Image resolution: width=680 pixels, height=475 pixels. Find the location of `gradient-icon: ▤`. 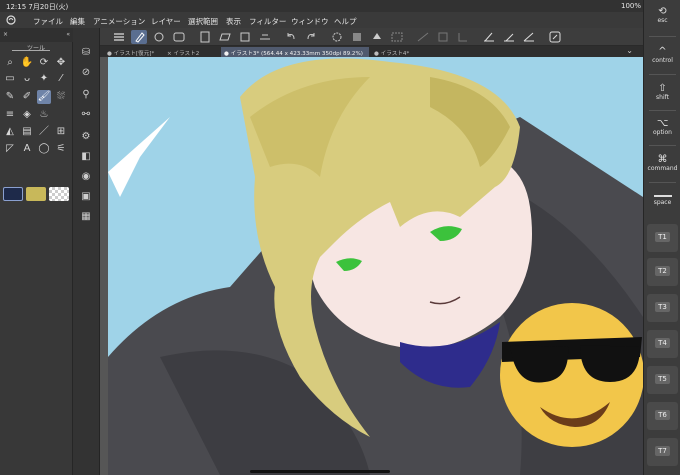

gradient-icon: ▤ is located at coordinates (27, 132).